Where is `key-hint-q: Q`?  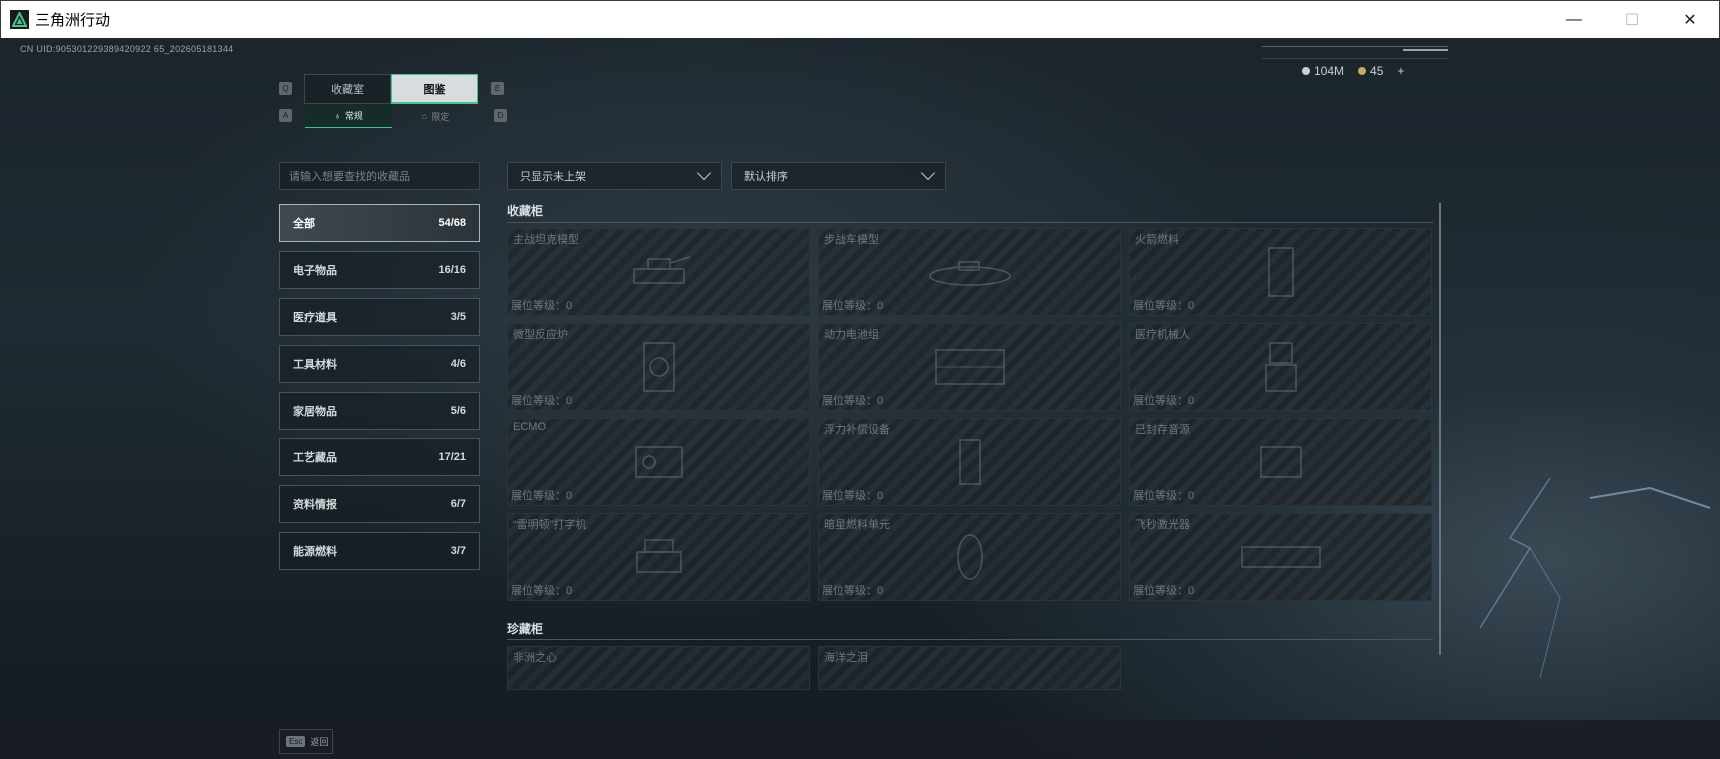 key-hint-q: Q is located at coordinates (285, 88).